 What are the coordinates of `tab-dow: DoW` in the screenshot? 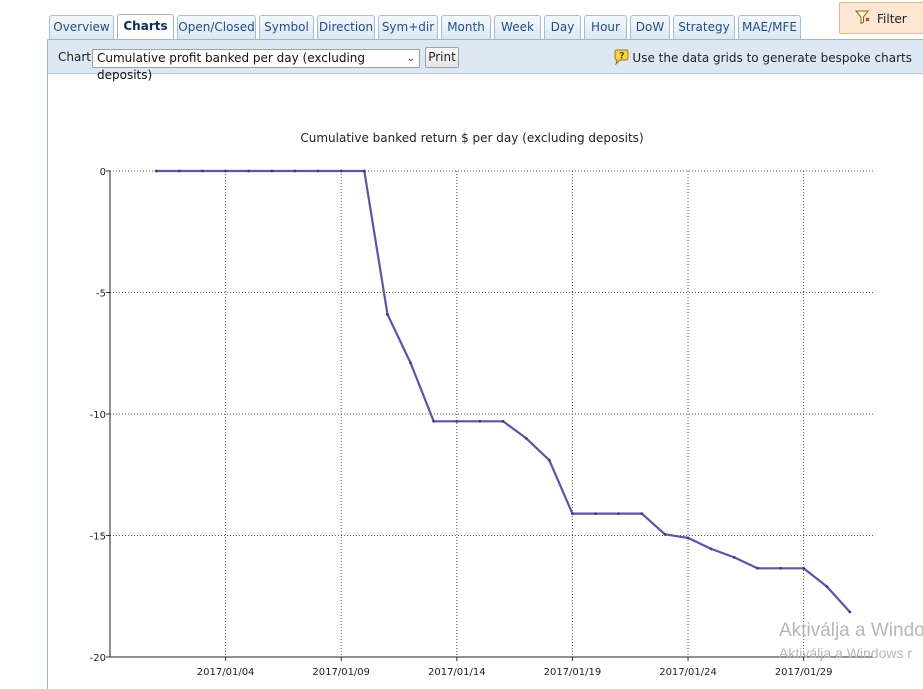 It's located at (650, 27).